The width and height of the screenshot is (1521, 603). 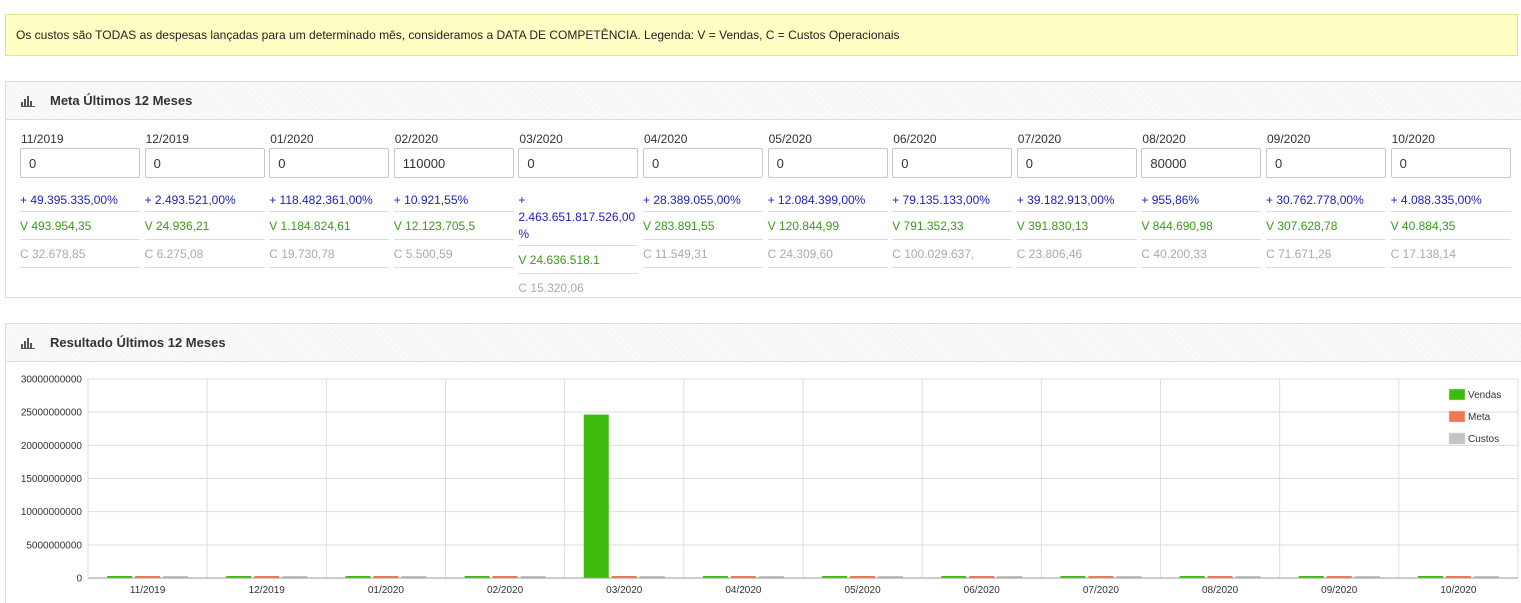 I want to click on y-tick-label: 0, so click(x=79, y=579).